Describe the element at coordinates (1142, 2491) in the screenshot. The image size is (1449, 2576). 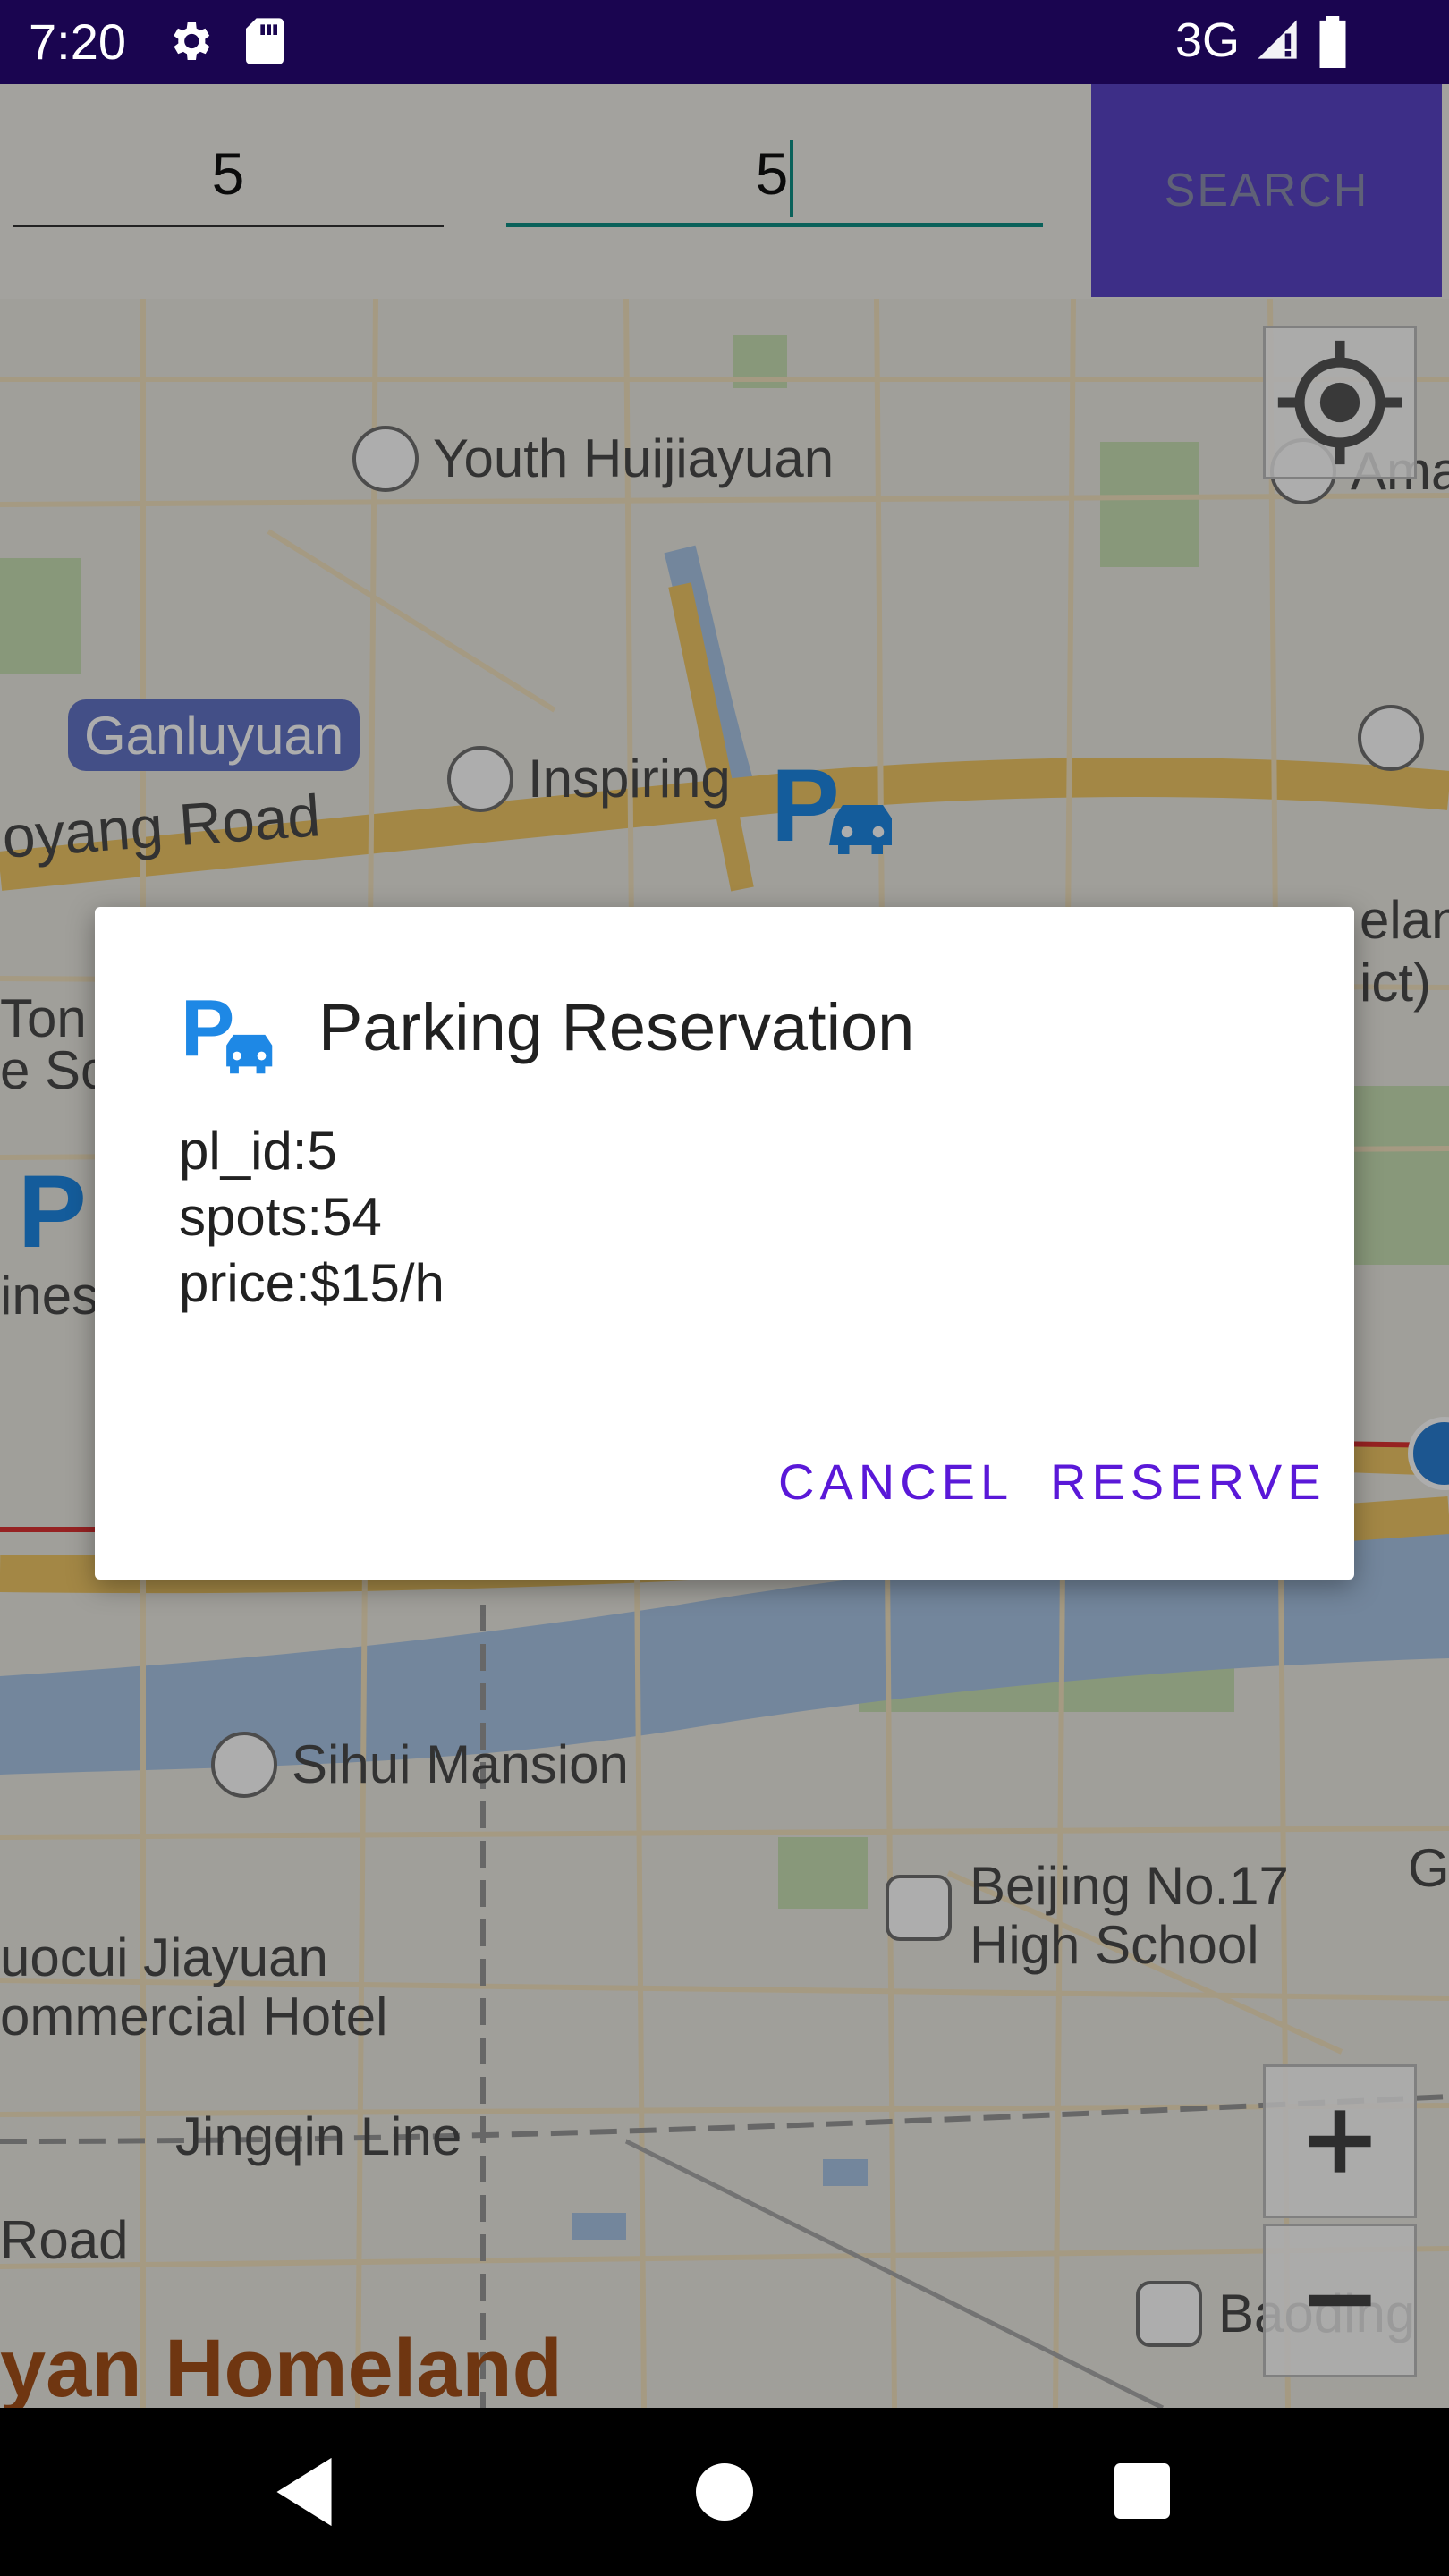
I see `recents-icon` at that location.